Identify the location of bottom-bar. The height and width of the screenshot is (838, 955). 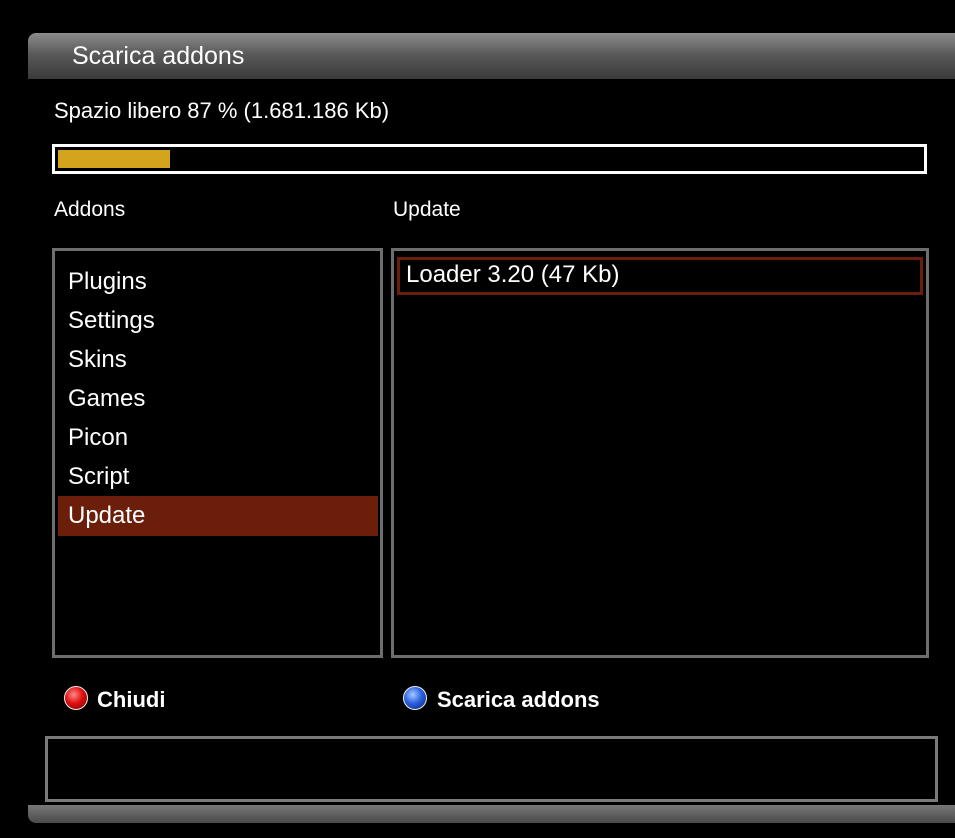
(491, 814).